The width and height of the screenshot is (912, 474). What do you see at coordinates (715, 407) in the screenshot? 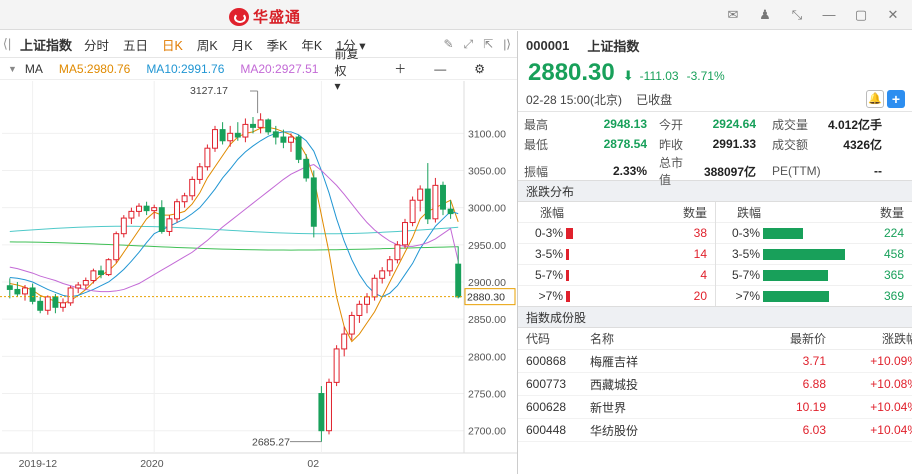
I see `component-row: 600628 新世界 10.19 +10.04%` at bounding box center [715, 407].